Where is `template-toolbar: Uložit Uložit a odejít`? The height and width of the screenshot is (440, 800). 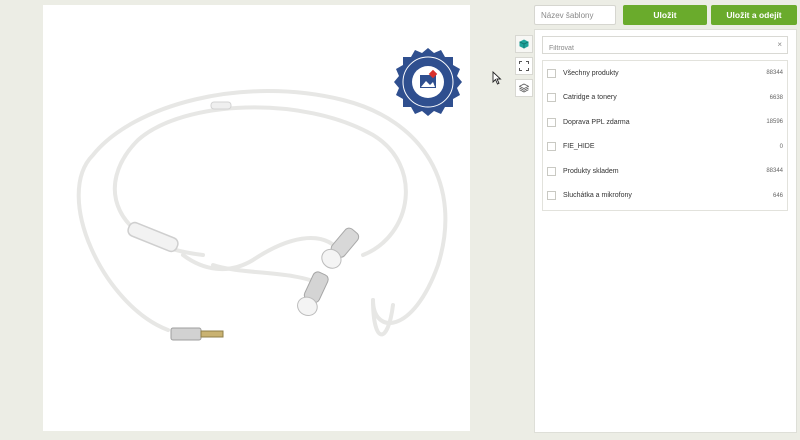 template-toolbar: Uložit Uložit a odejít is located at coordinates (665, 15).